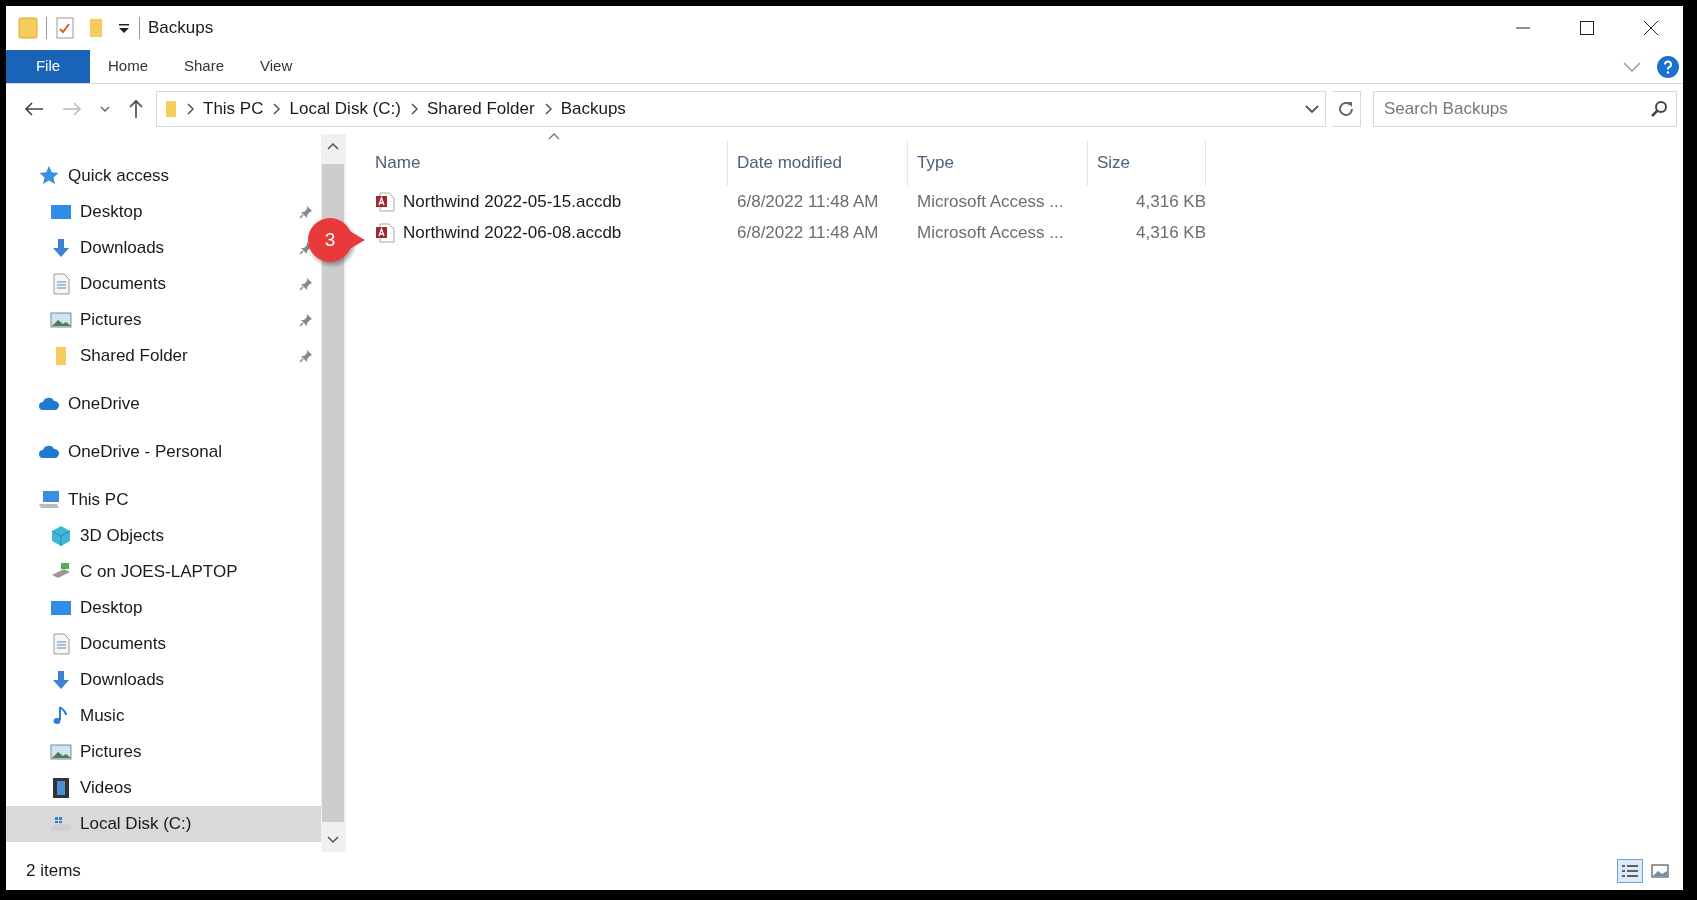  Describe the element at coordinates (163, 716) in the screenshot. I see `nav-item: Music` at that location.